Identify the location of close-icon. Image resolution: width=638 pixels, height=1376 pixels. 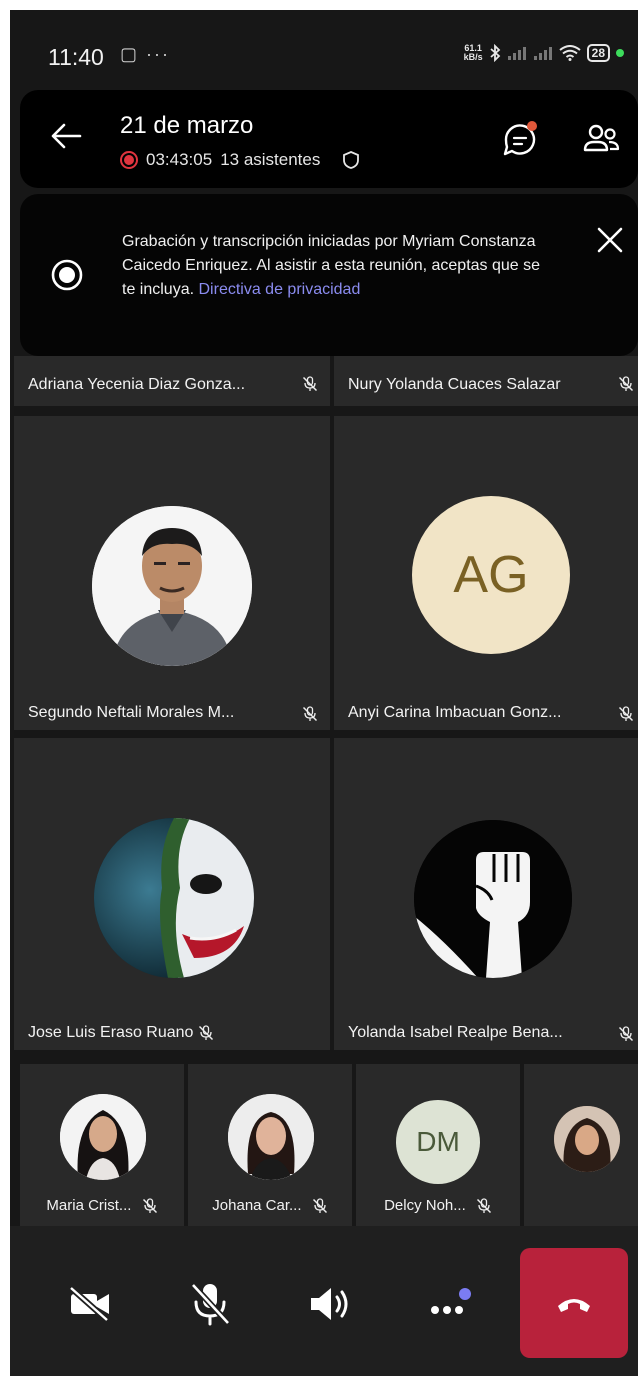
(610, 240).